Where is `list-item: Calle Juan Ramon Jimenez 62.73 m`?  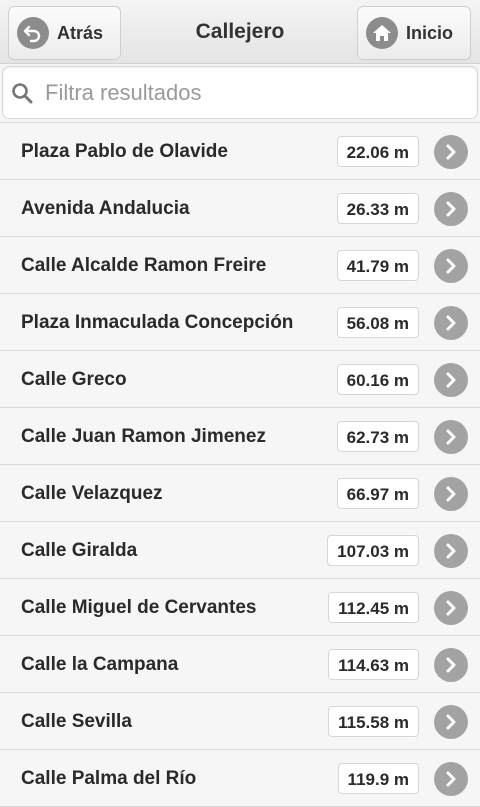
list-item: Calle Juan Ramon Jimenez 62.73 m is located at coordinates (240, 436).